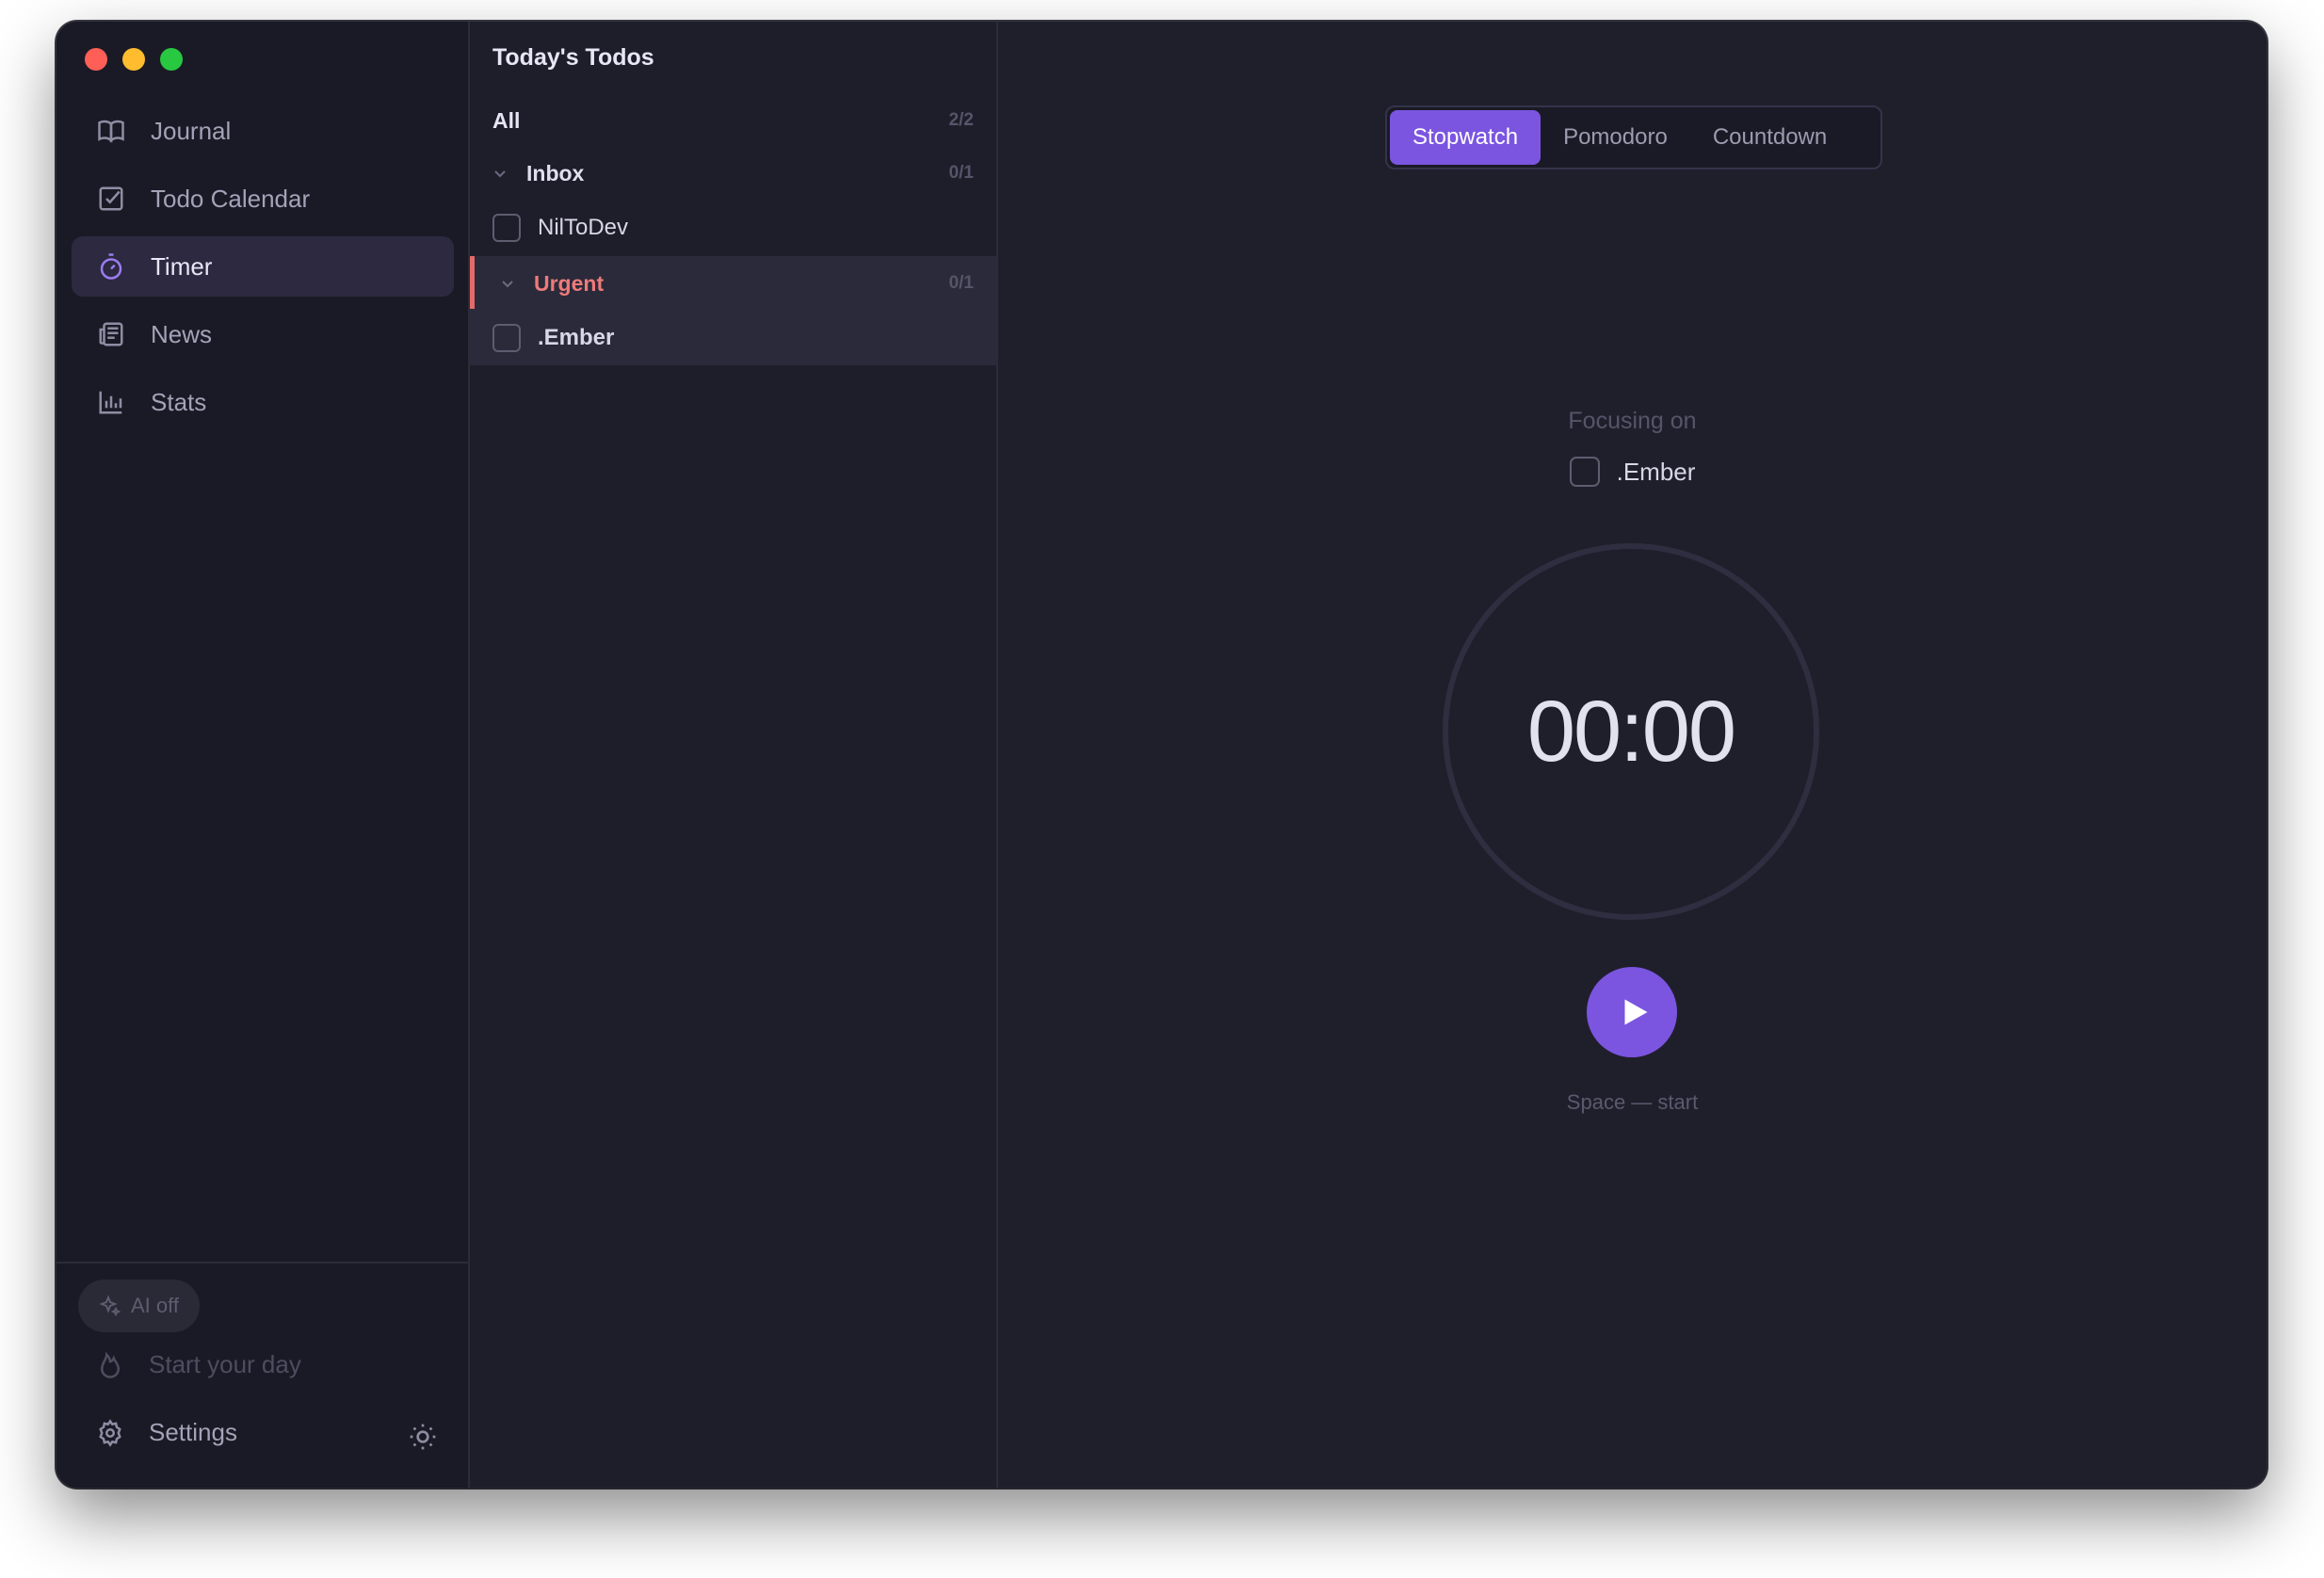 This screenshot has width=2324, height=1578. I want to click on sidebar-item-label: Todo Calendar, so click(231, 198).